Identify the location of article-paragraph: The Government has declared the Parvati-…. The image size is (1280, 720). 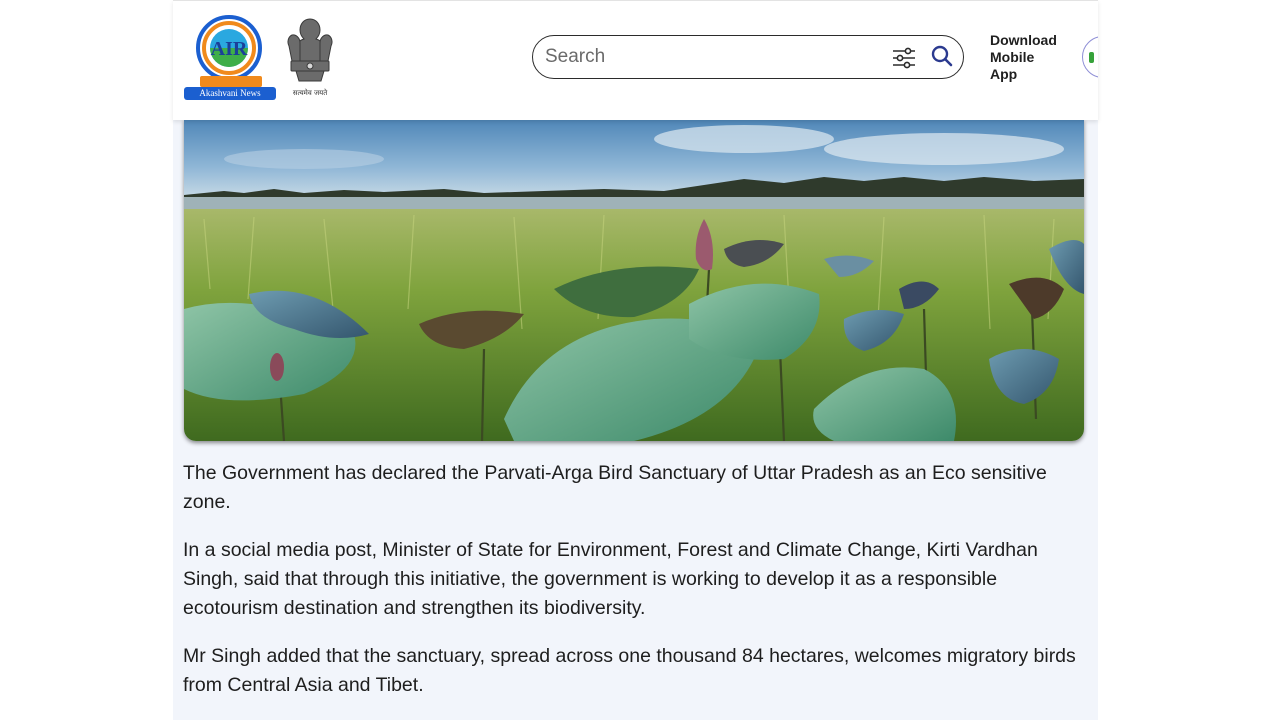
(615, 487).